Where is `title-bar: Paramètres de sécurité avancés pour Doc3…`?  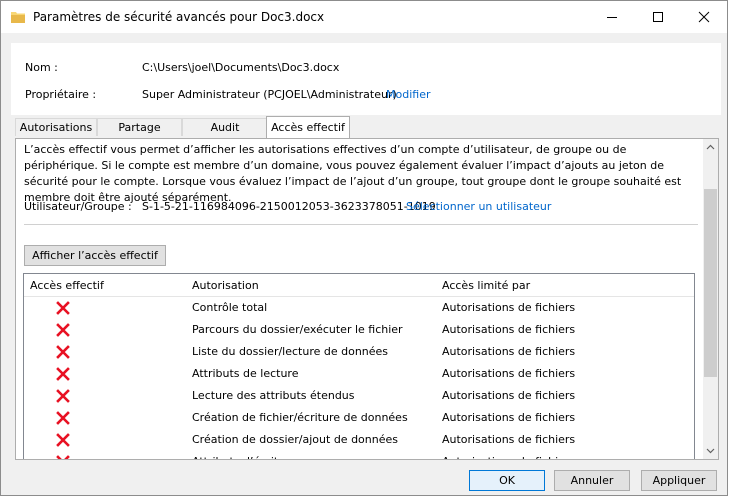 title-bar: Paramètres de sécurité avancés pour Doc3… is located at coordinates (364, 17).